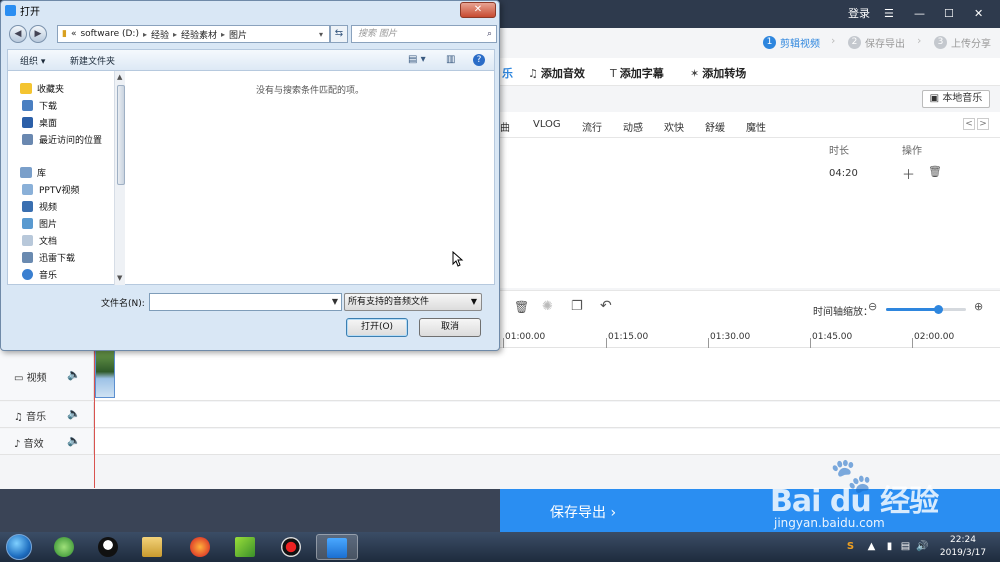  I want to click on scroll-up-icon: ▲, so click(119, 77).